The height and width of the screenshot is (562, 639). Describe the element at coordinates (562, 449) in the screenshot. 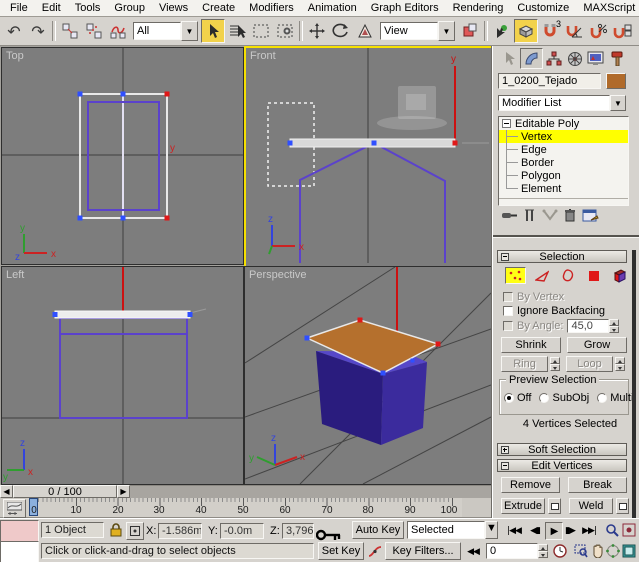

I see `soft-selection-rollout-header: Soft Selection` at that location.